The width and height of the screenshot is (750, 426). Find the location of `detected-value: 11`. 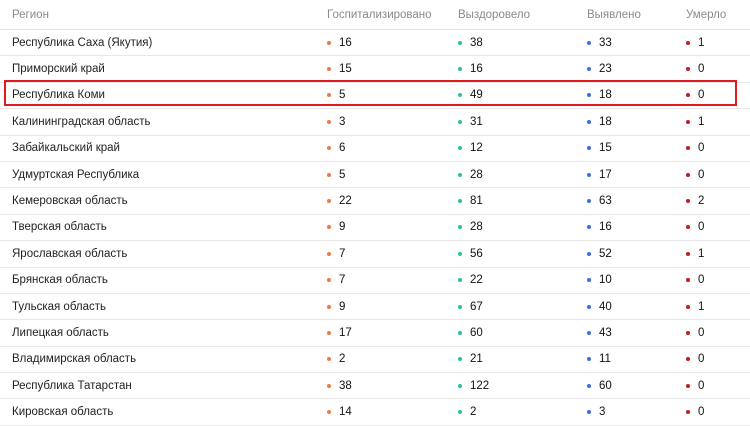

detected-value: 11 is located at coordinates (605, 359).